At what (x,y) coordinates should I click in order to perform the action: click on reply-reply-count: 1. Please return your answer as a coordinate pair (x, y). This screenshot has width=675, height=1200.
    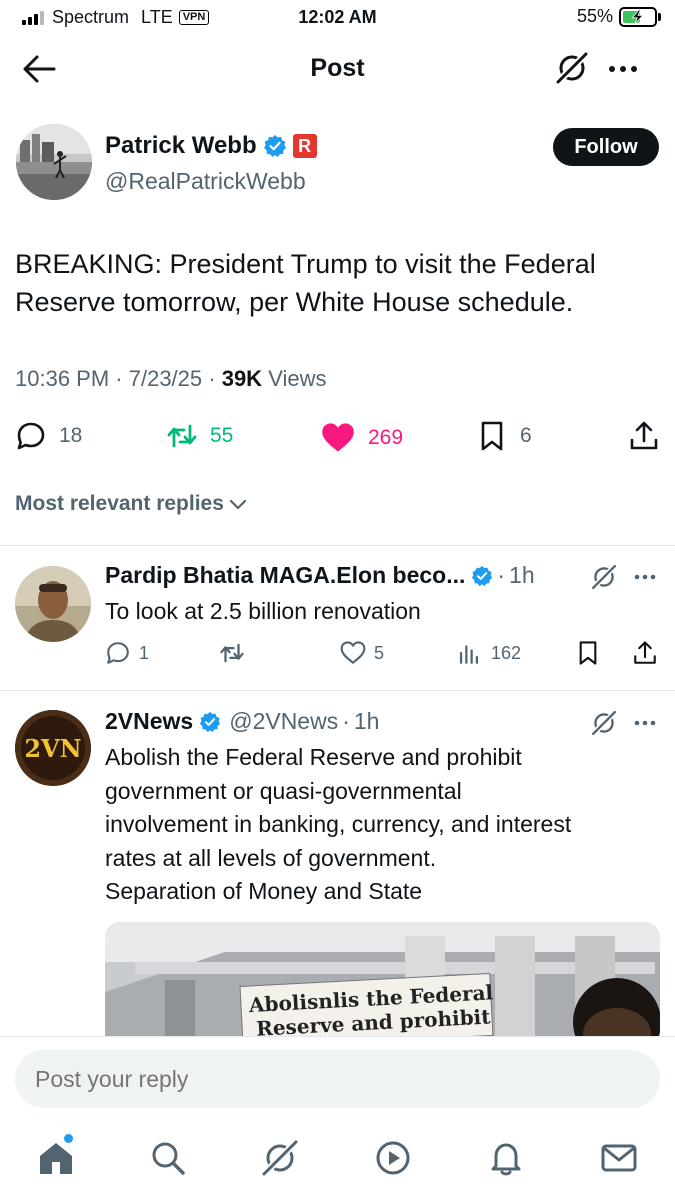
    Looking at the image, I should click on (144, 652).